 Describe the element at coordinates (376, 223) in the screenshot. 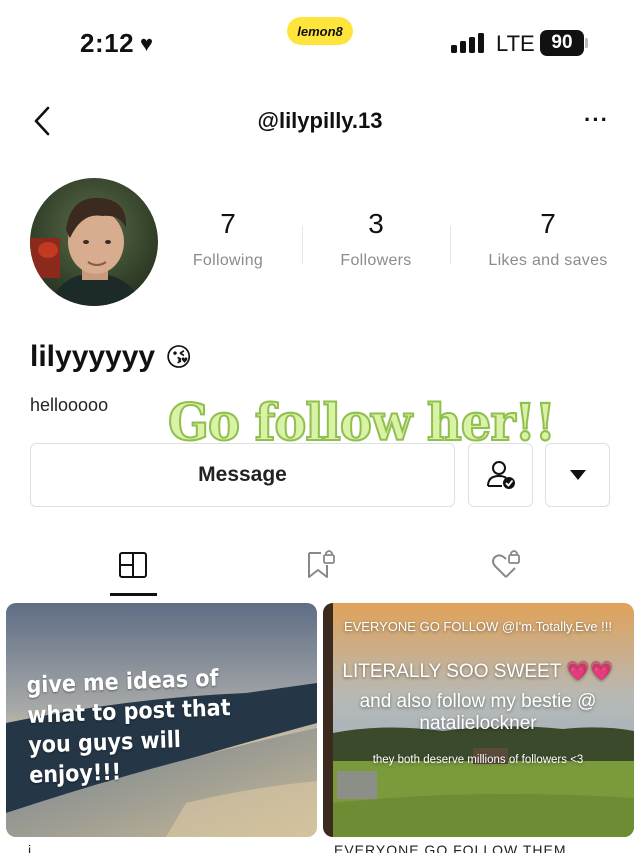

I see `followers-count: 3` at that location.